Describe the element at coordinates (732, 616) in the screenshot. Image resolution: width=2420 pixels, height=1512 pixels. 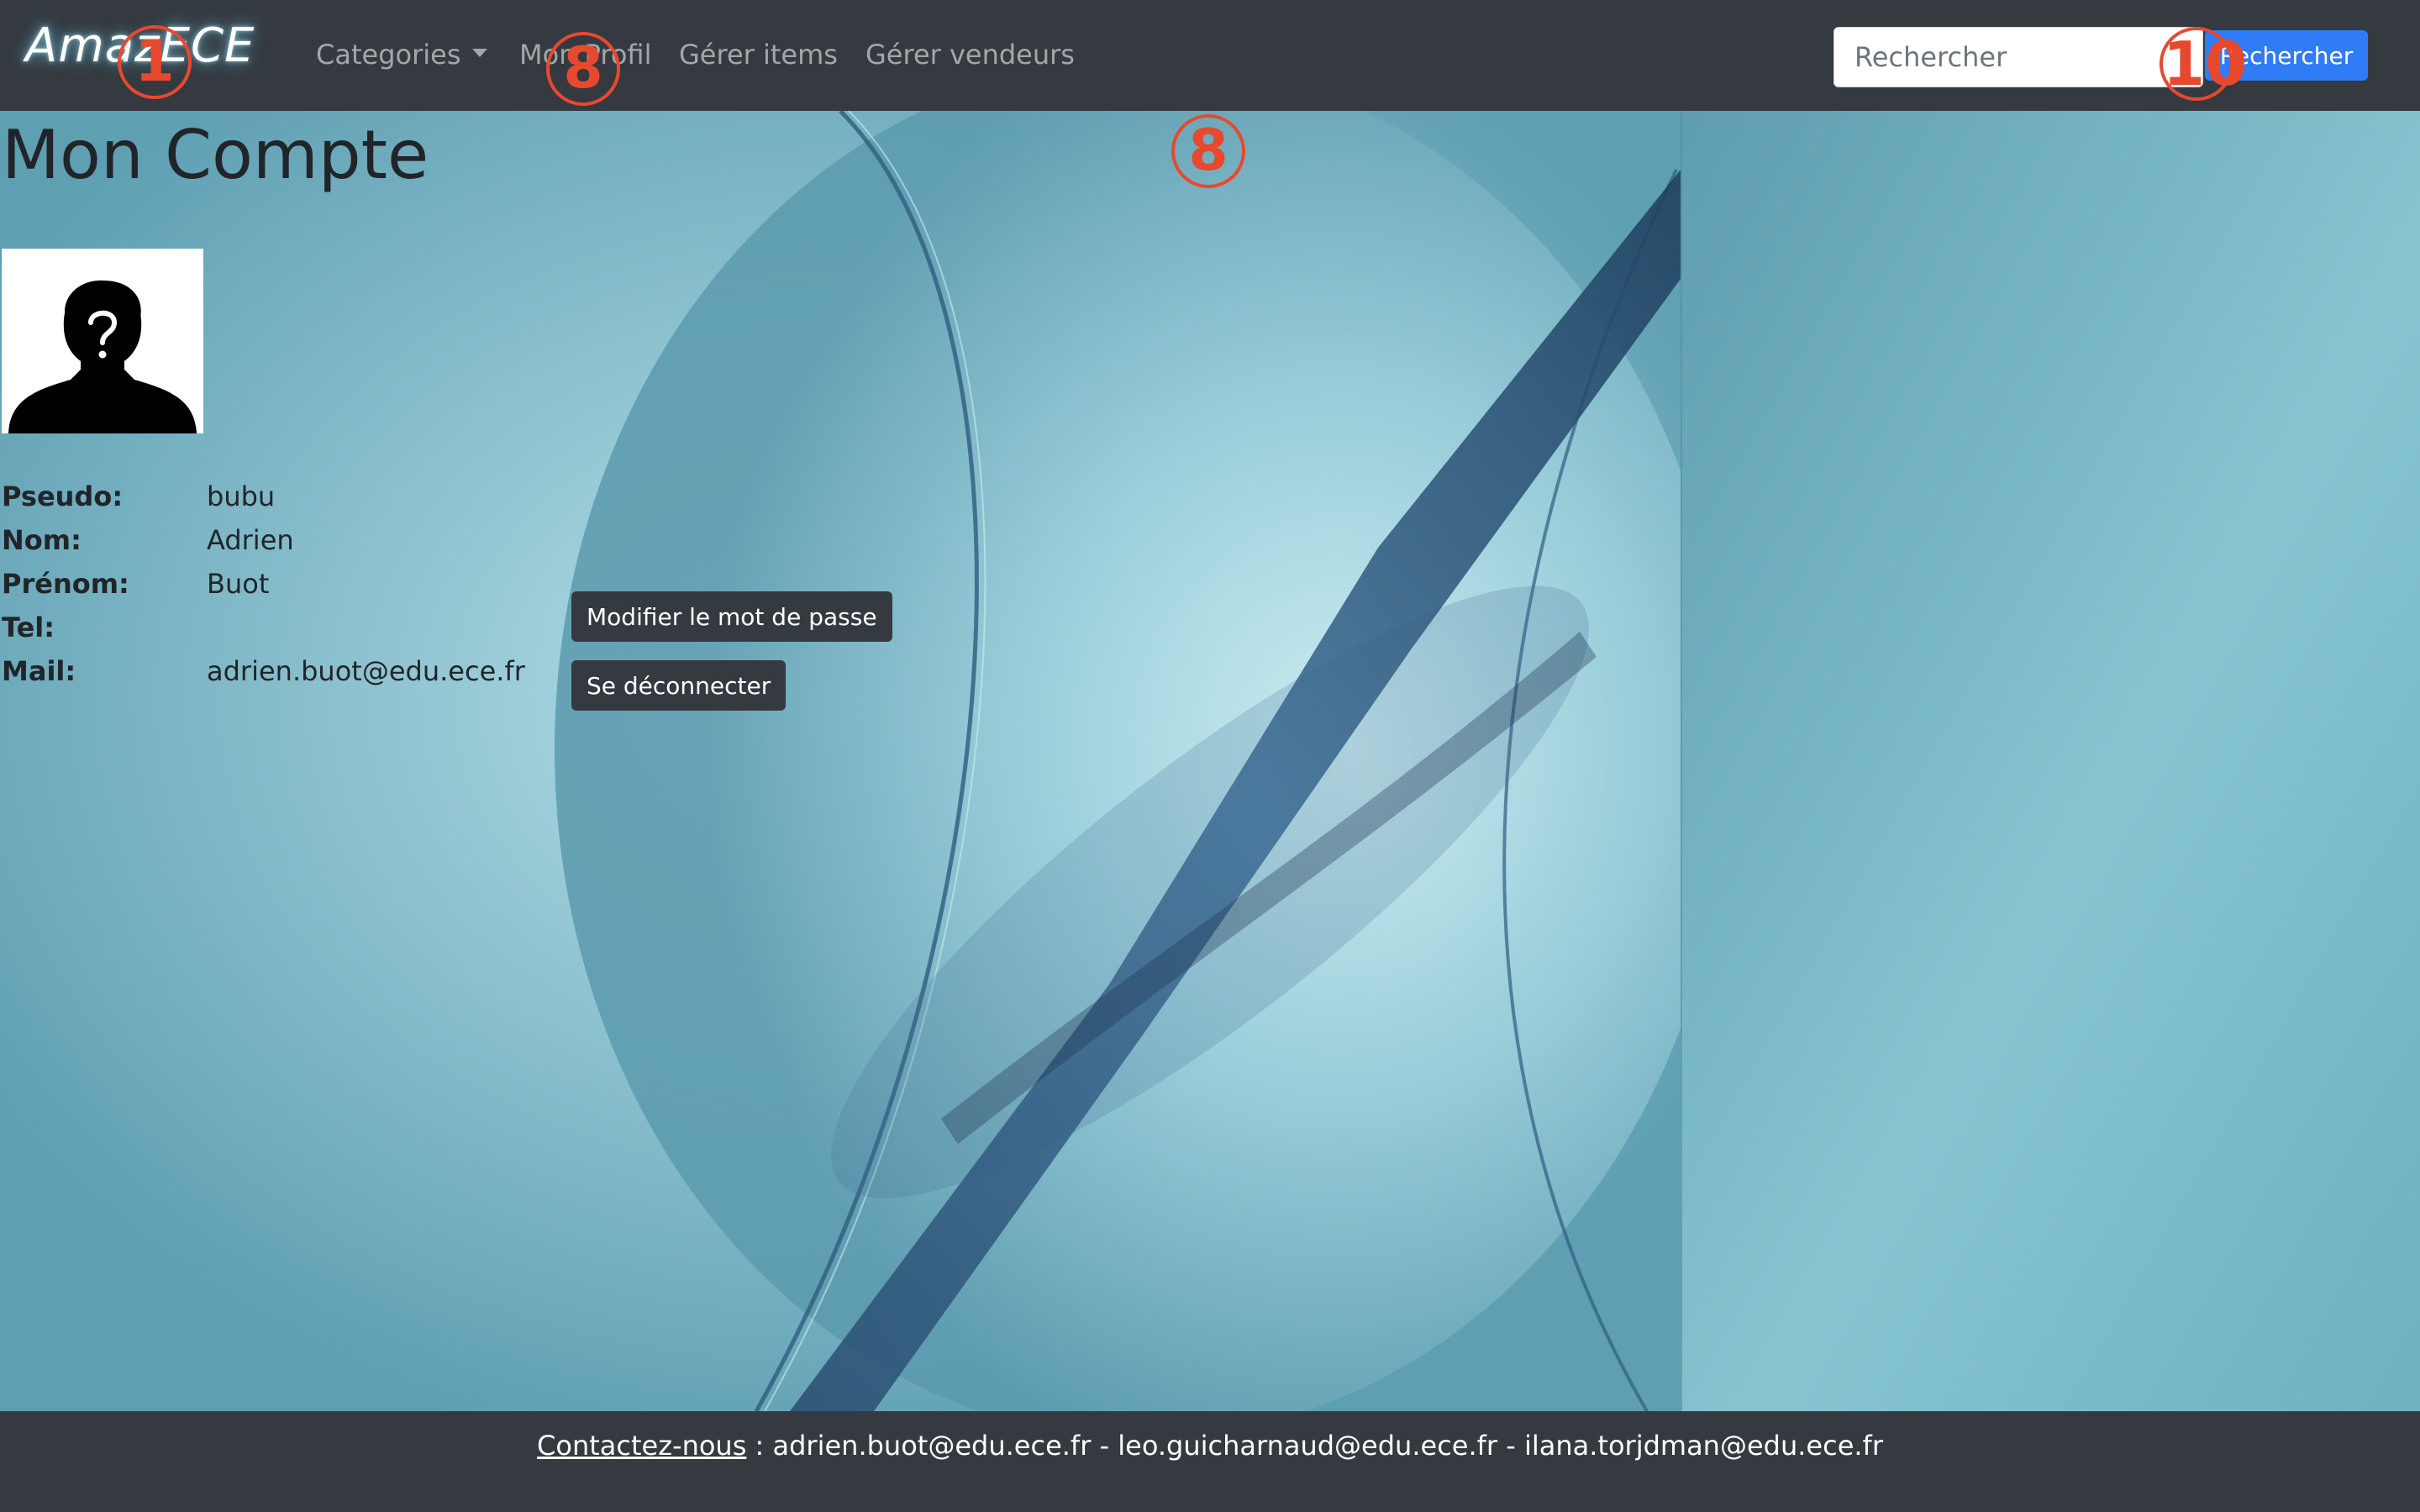
I see `change-password-button: Modifier le mot de passe` at that location.